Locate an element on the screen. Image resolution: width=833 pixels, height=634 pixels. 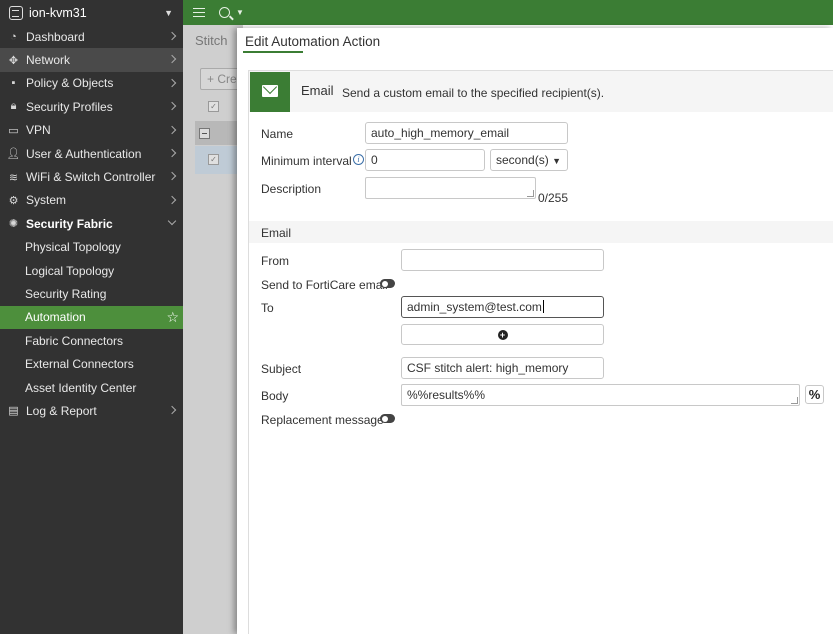
table-row is located at coordinates (219, 160).